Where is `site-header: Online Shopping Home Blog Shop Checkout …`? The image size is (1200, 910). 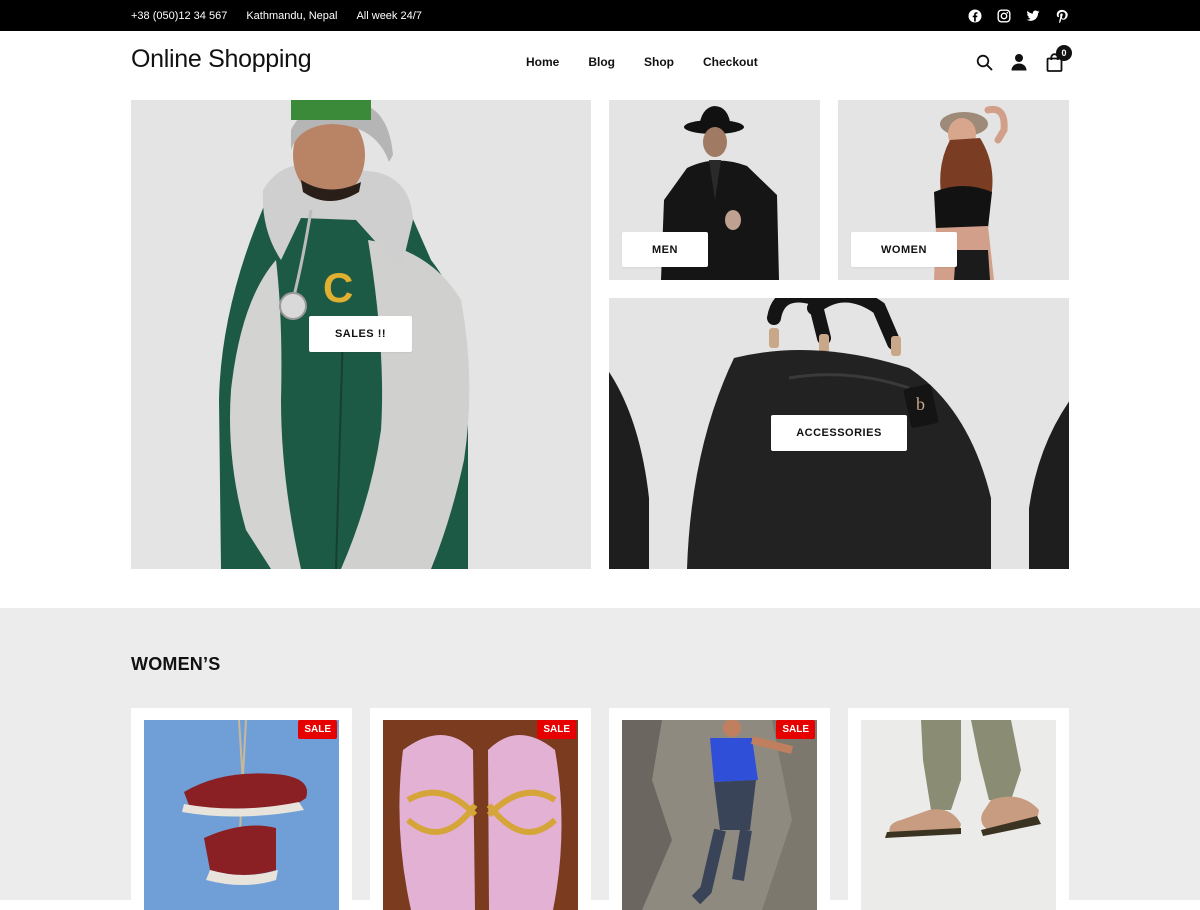
site-header: Online Shopping Home Blog Shop Checkout … is located at coordinates (600, 63).